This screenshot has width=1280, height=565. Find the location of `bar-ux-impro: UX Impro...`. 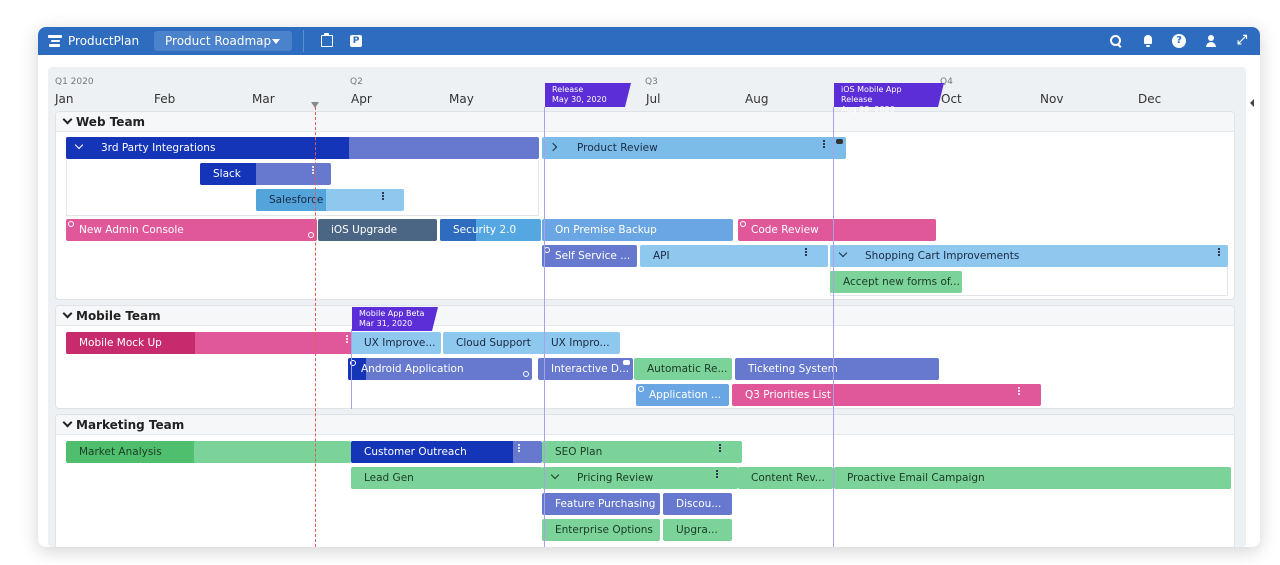

bar-ux-impro: UX Impro... is located at coordinates (579, 343).